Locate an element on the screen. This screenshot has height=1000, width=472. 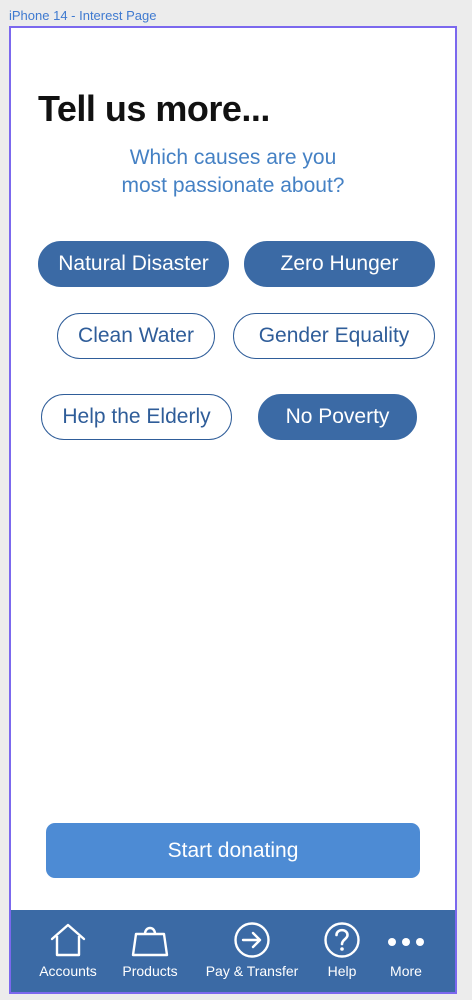
more-dots-icon is located at coordinates (406, 940).